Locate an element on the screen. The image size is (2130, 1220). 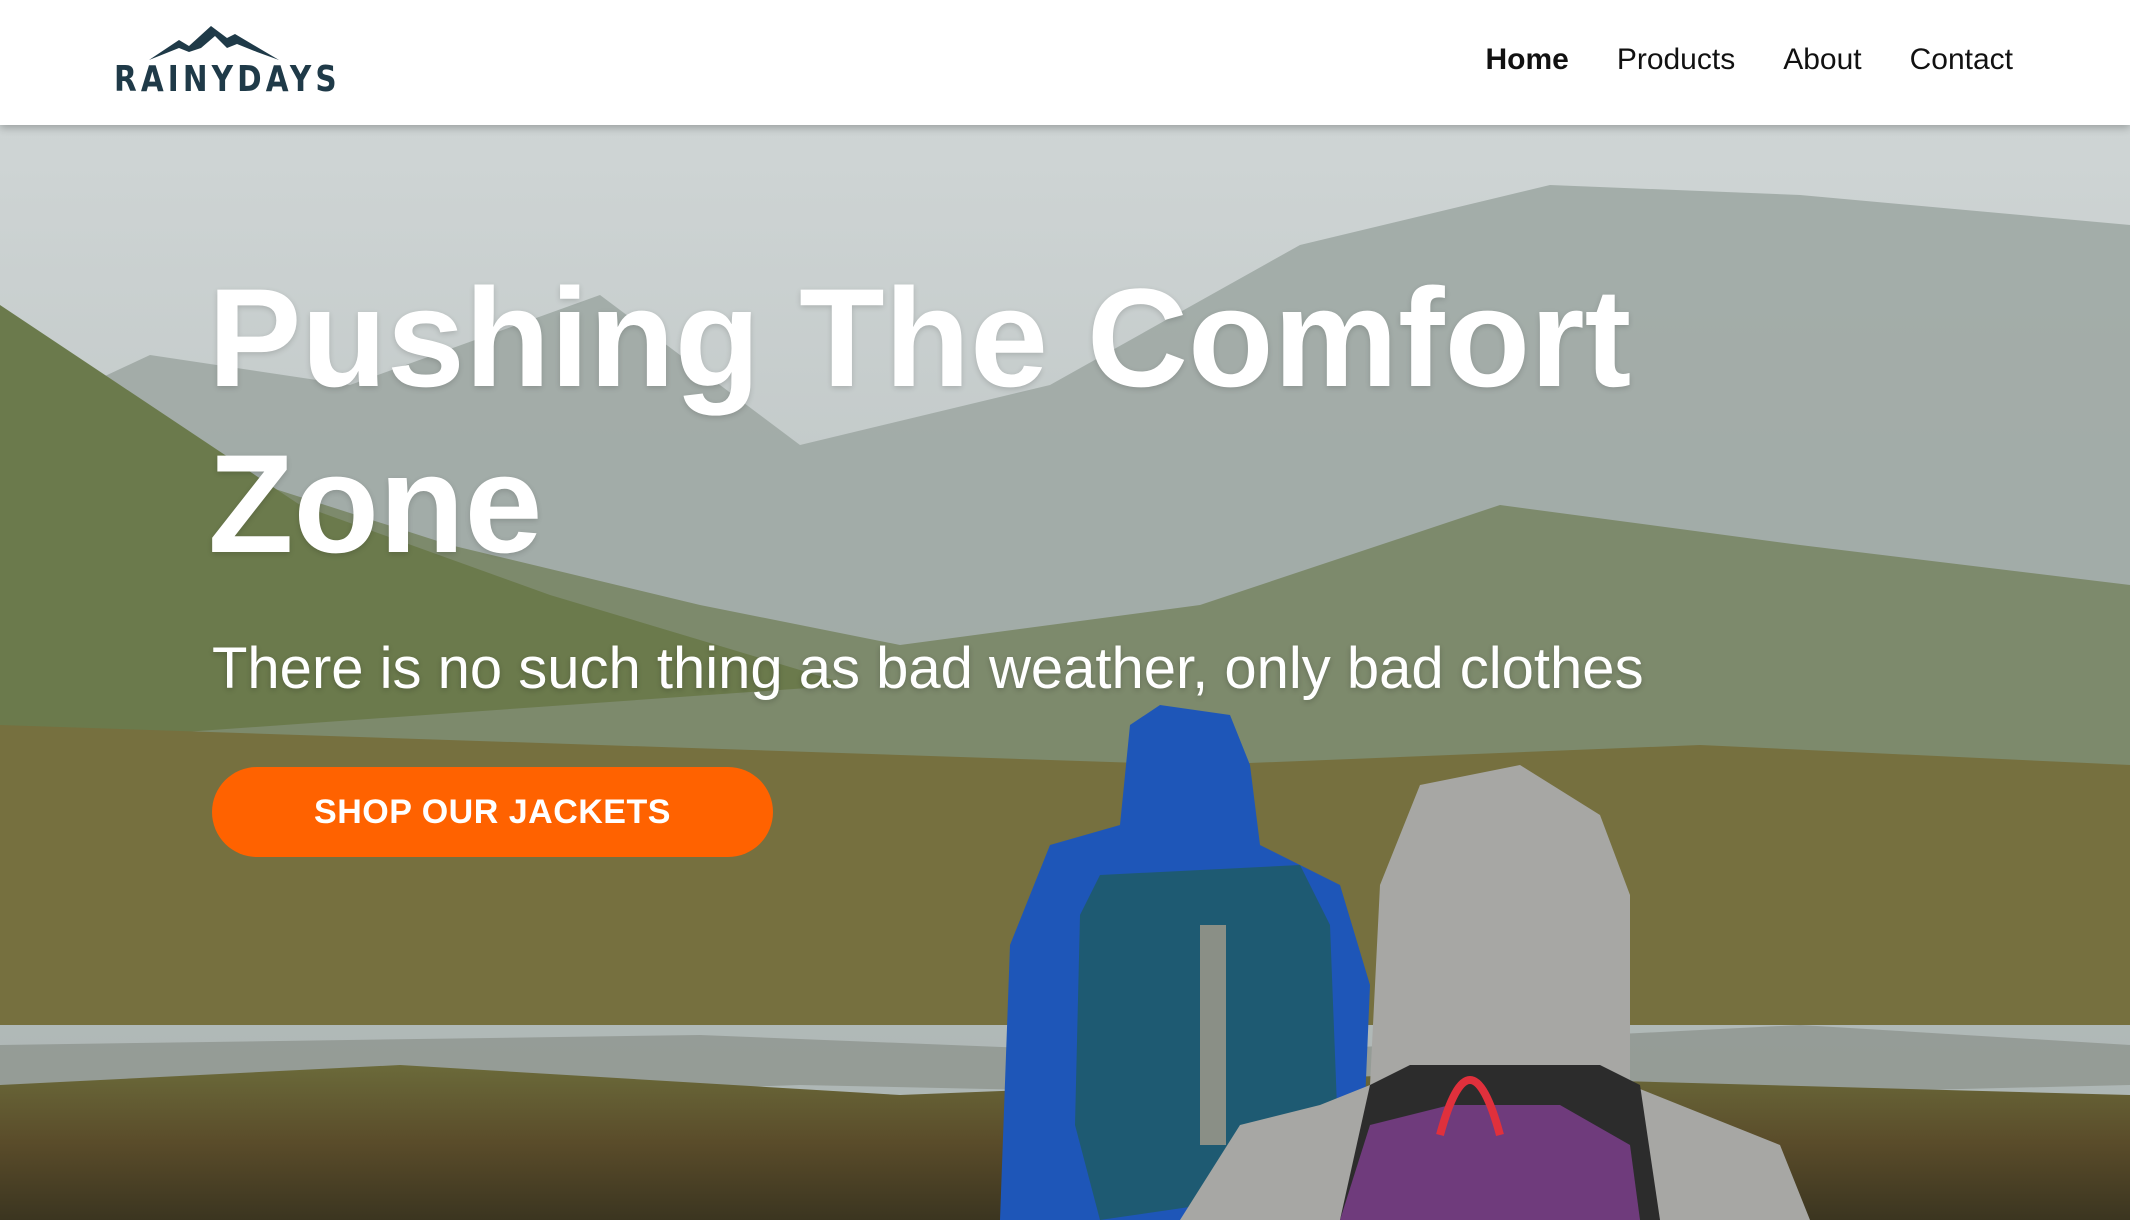
site-header: RAINYDAYS Home Products About Contact is located at coordinates (1065, 62).